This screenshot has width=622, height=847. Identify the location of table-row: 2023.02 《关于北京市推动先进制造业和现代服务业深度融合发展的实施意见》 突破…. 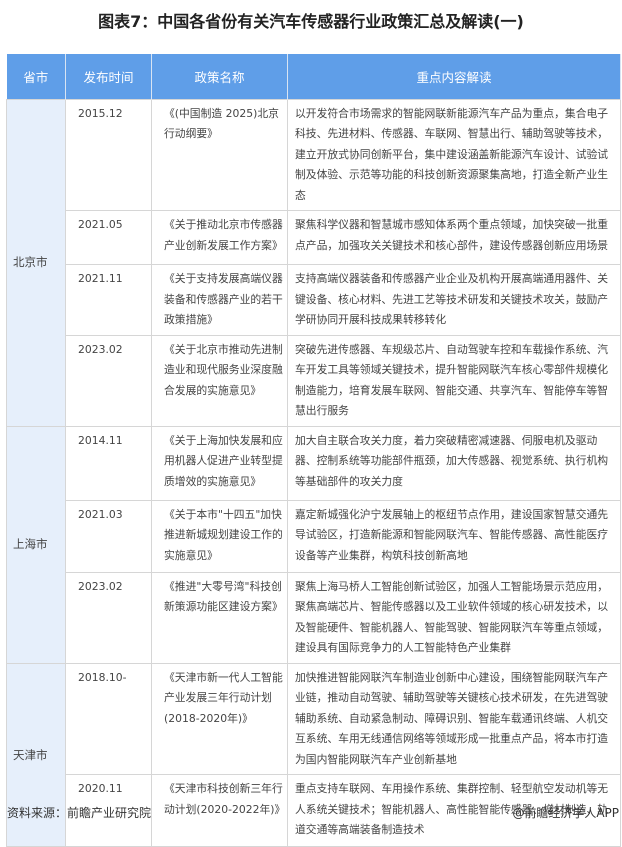
(314, 380).